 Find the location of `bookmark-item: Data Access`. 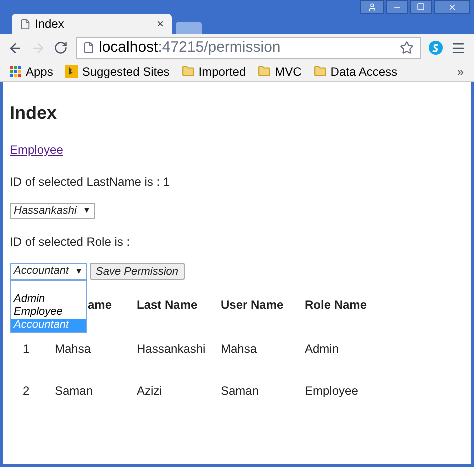

bookmark-item: Data Access is located at coordinates (356, 71).